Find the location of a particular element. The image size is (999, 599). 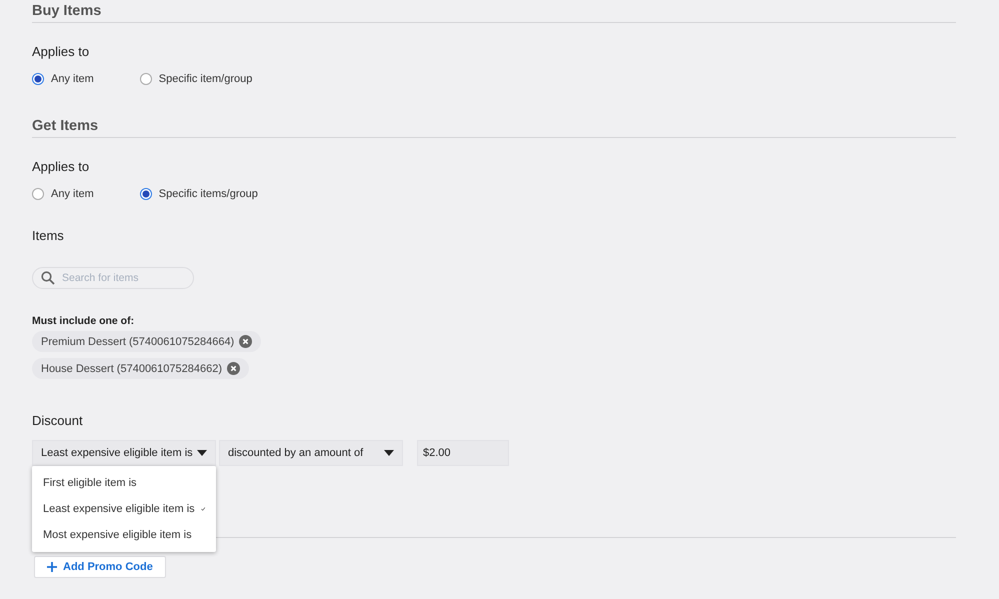

menu-item: First eligible item is is located at coordinates (124, 483).